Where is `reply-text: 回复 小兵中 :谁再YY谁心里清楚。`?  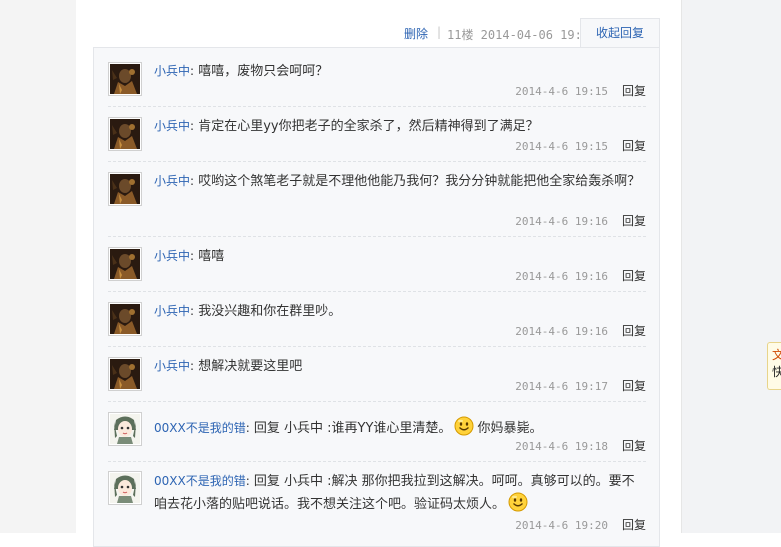
reply-text: 回复 小兵中 :谁再YY谁心里清楚。 is located at coordinates (352, 428).